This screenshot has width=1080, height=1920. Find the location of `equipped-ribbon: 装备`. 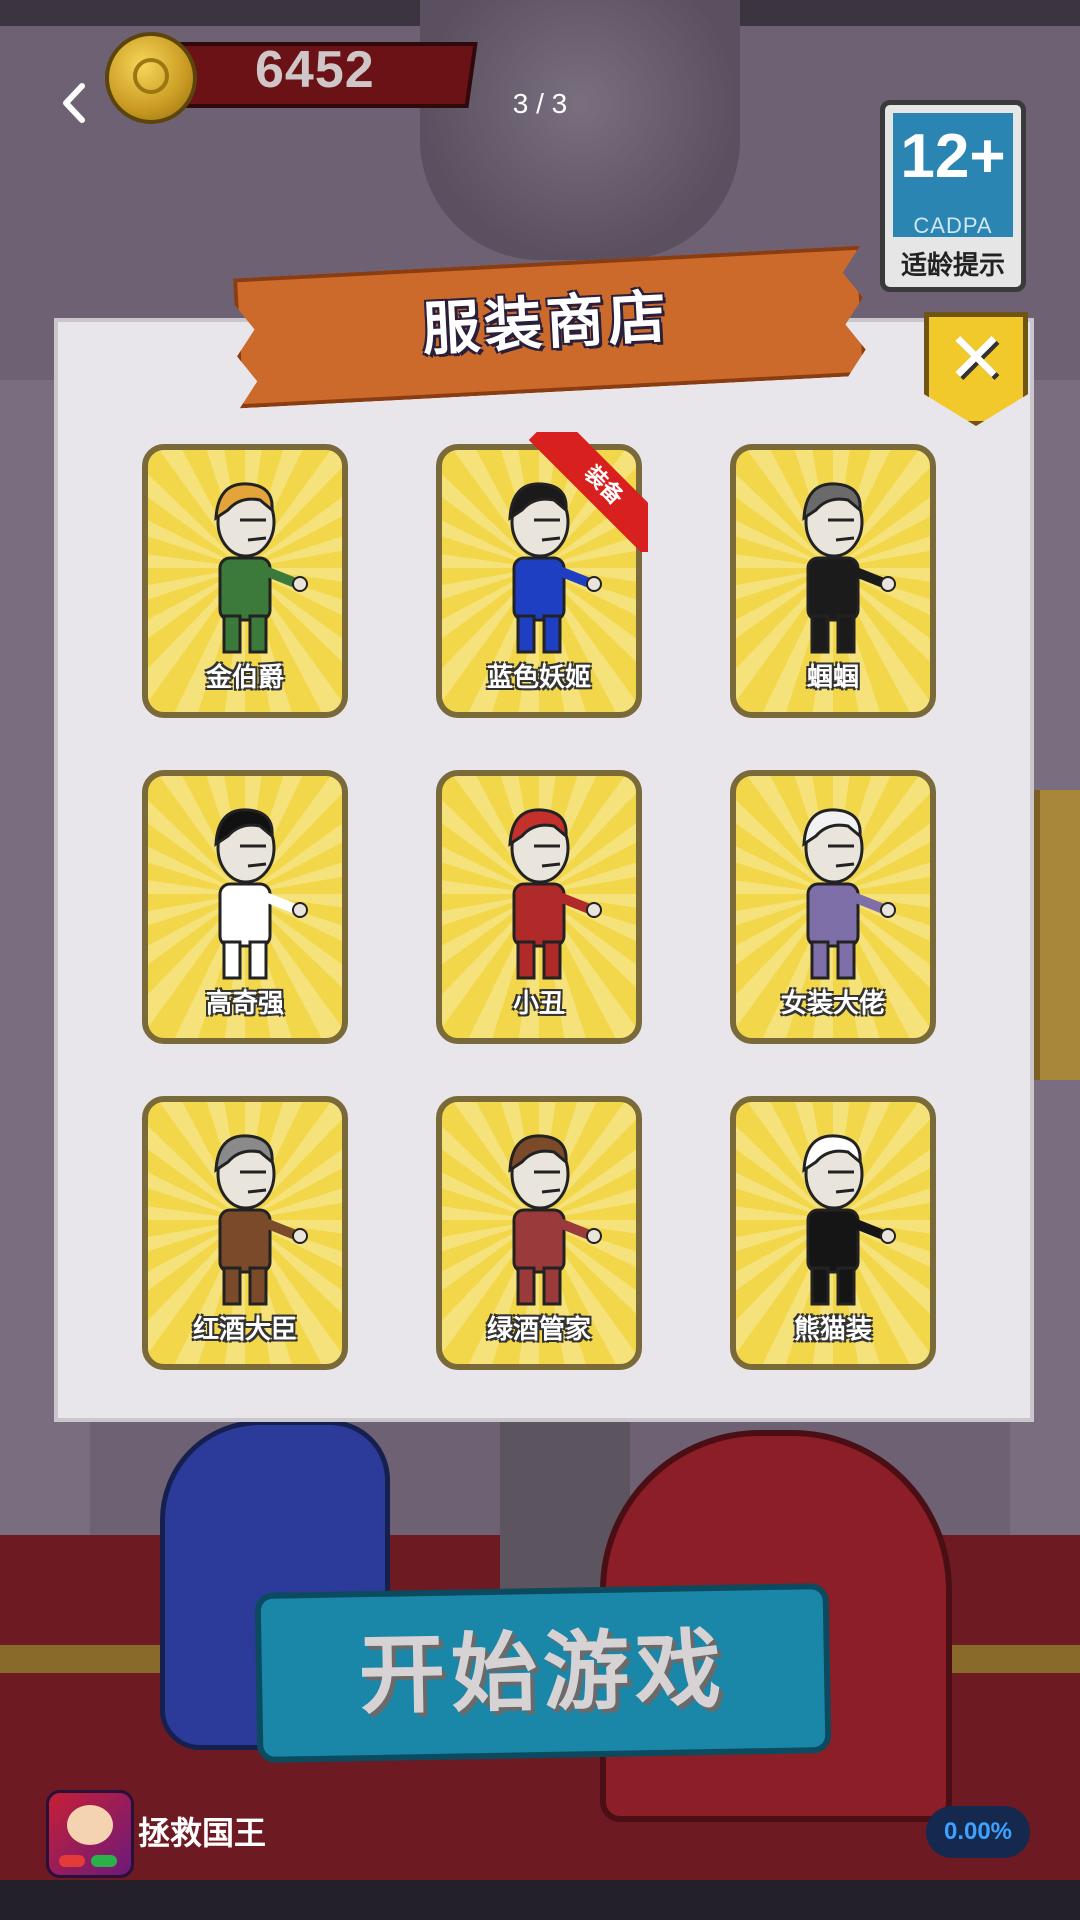

equipped-ribbon: 装备 is located at coordinates (588, 492).